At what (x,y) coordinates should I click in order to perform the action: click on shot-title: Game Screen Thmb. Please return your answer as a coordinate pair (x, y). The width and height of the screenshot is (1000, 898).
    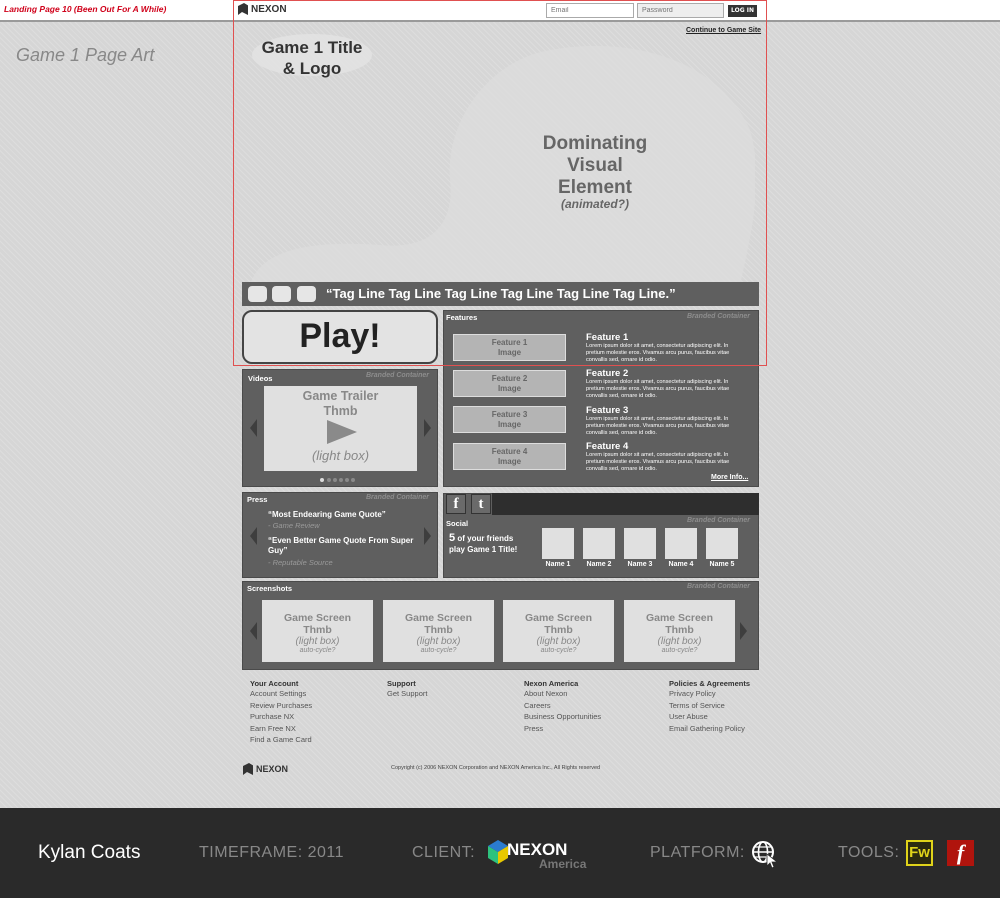
    Looking at the image, I should click on (679, 618).